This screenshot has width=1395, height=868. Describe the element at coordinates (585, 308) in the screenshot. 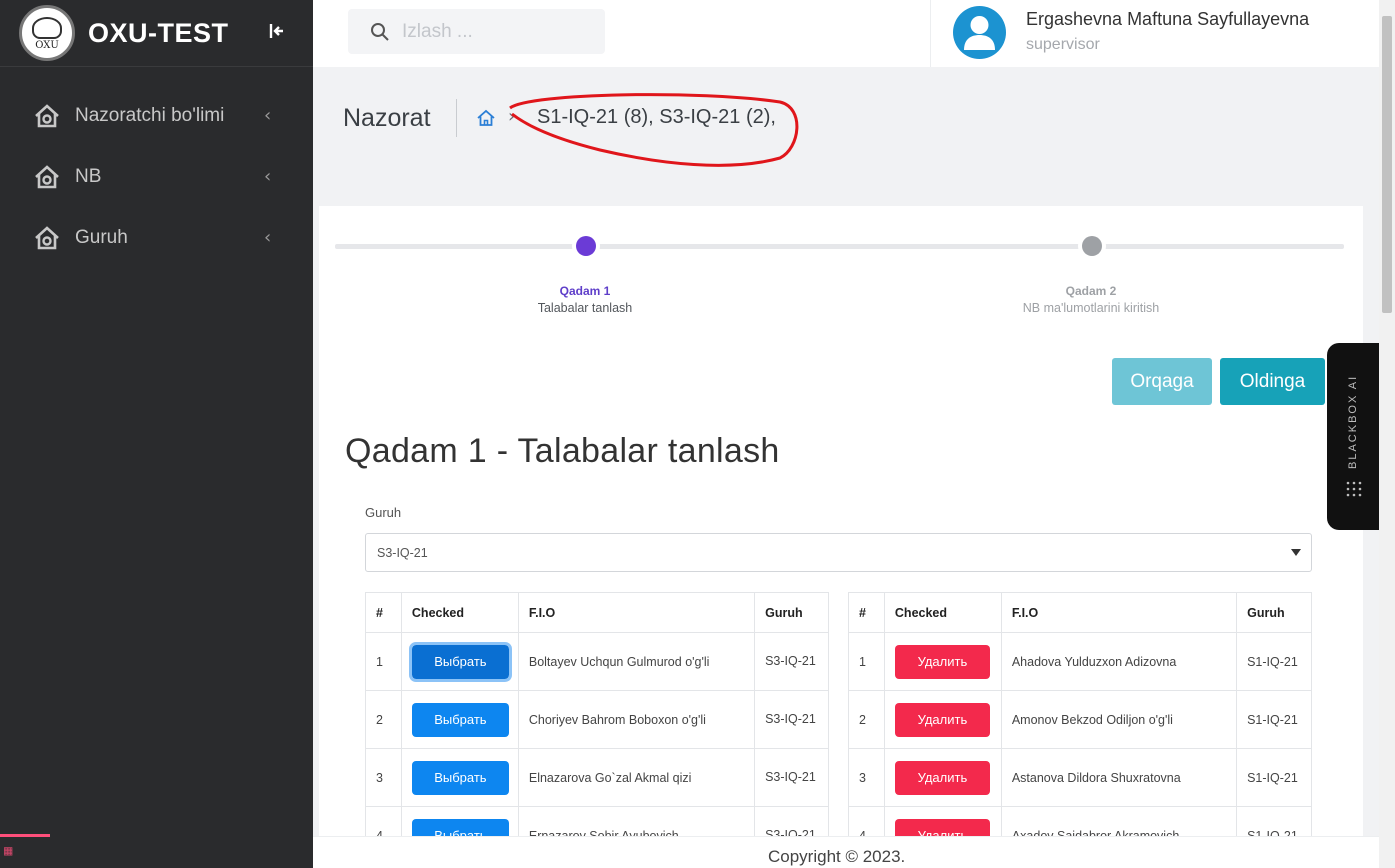

I see `step-1-subtitle: Talabalar tanlash` at that location.